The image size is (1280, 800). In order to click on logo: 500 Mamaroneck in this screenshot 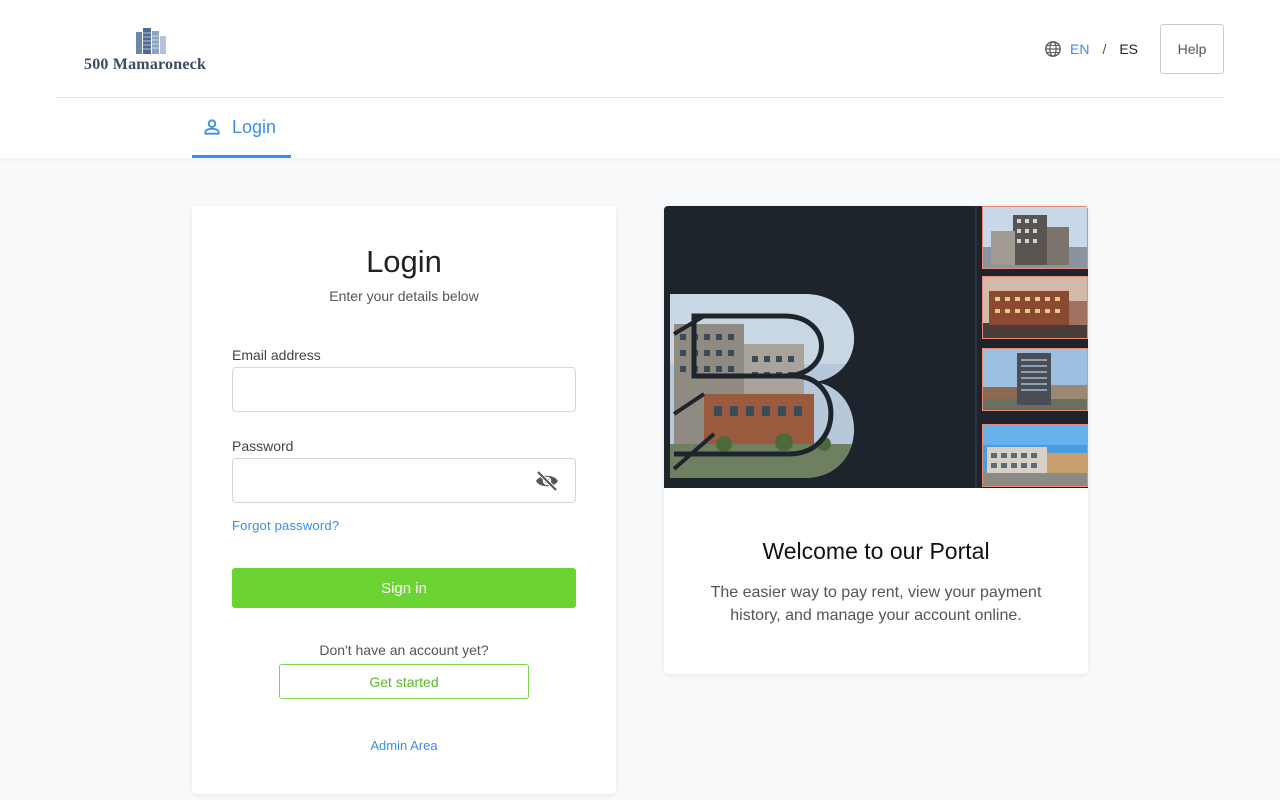, I will do `click(154, 51)`.